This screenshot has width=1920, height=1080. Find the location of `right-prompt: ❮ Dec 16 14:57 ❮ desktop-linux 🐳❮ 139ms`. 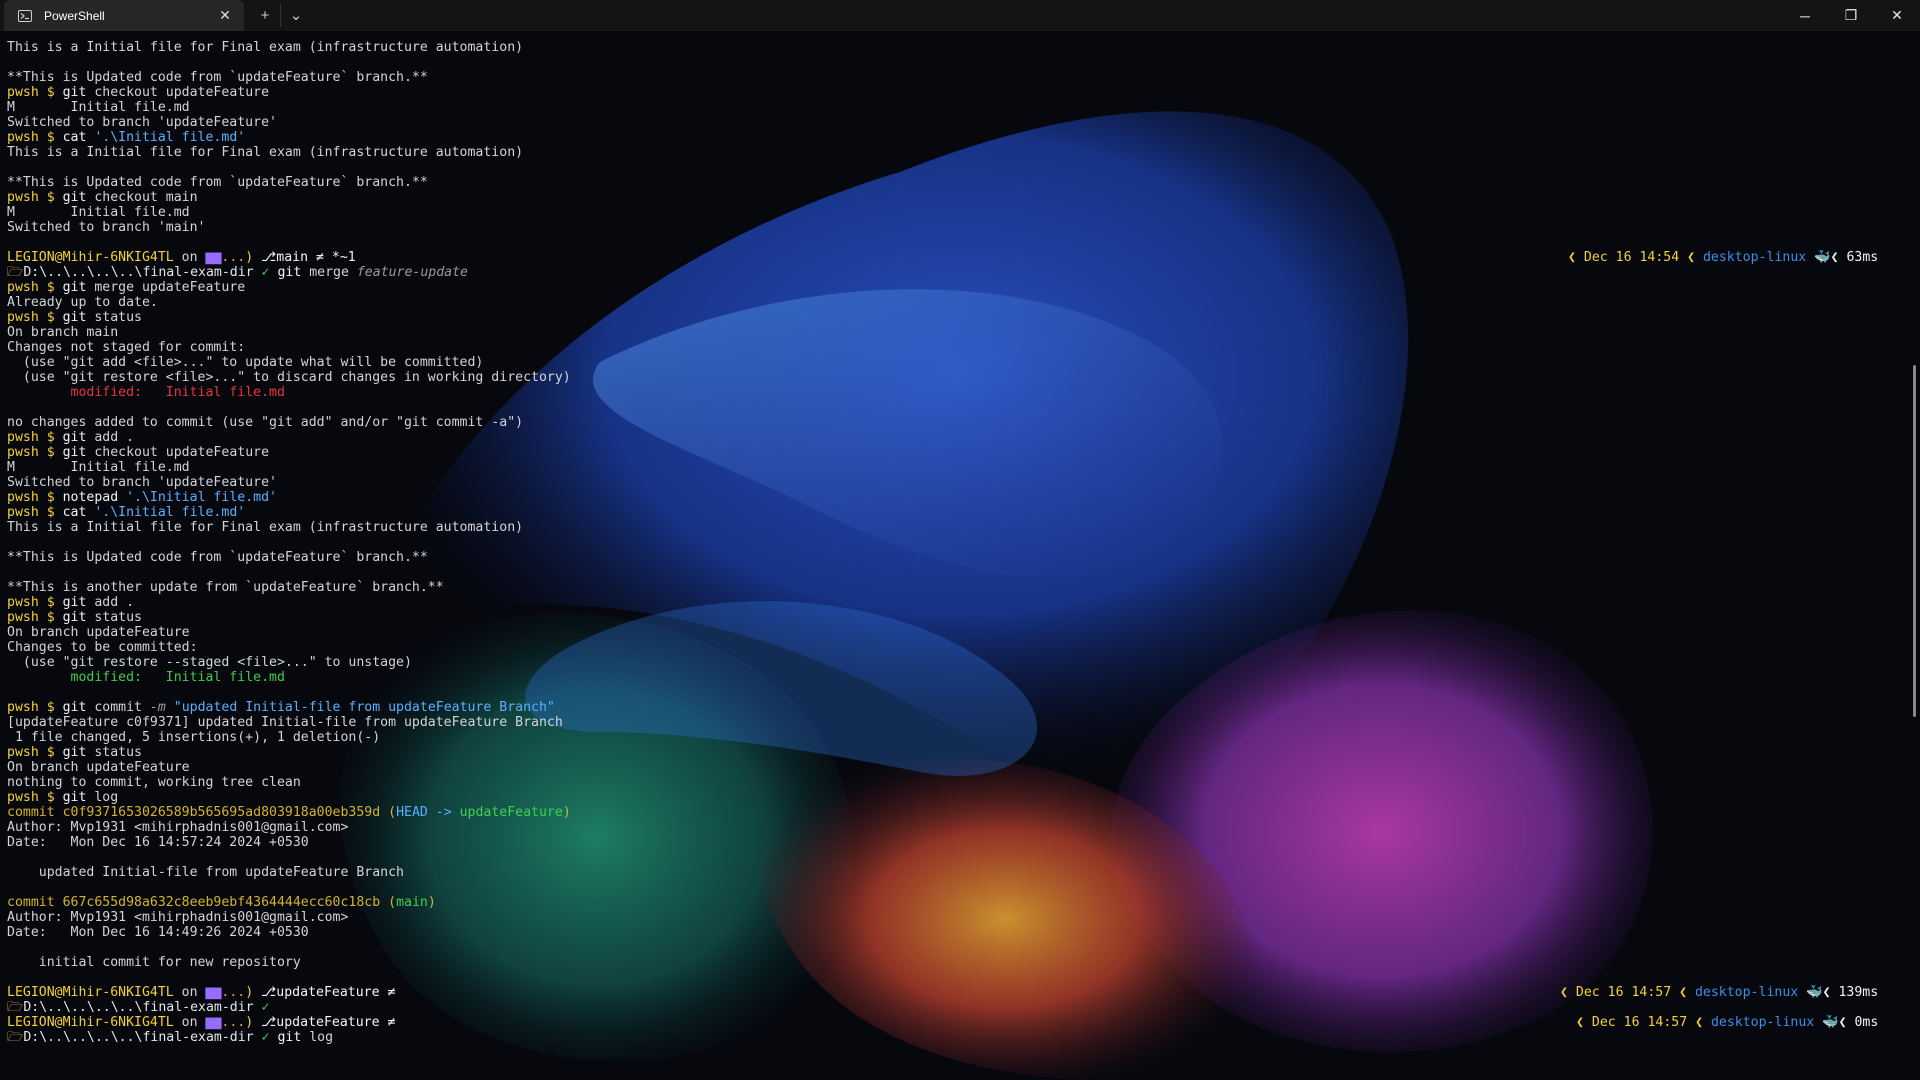

right-prompt: ❮ Dec 16 14:57 ❮ desktop-linux 🐳❮ 139ms is located at coordinates (1719, 992).